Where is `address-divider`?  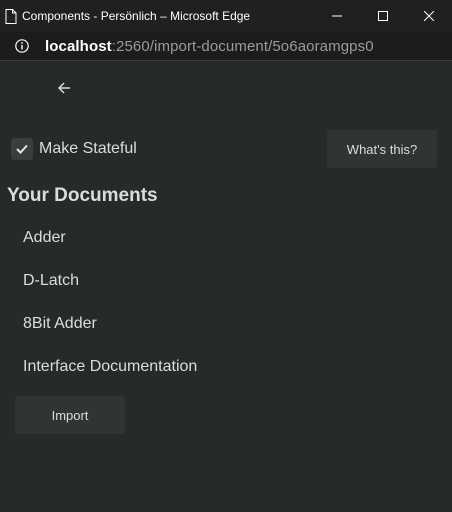 address-divider is located at coordinates (226, 60).